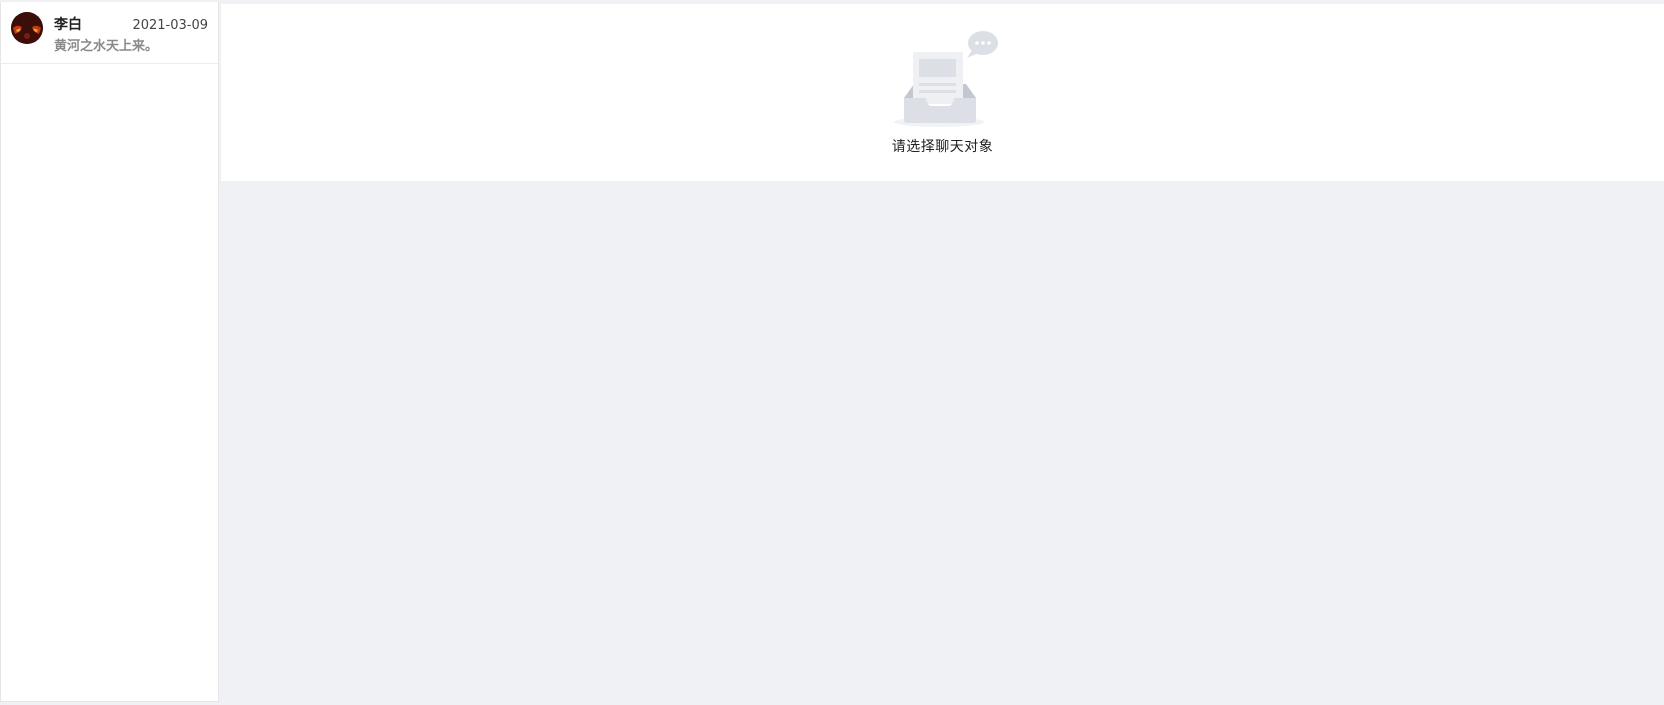 The image size is (1664, 705). I want to click on chat-list-item: 李白 2021-03-09 黄河之水天上来。, so click(109, 33).